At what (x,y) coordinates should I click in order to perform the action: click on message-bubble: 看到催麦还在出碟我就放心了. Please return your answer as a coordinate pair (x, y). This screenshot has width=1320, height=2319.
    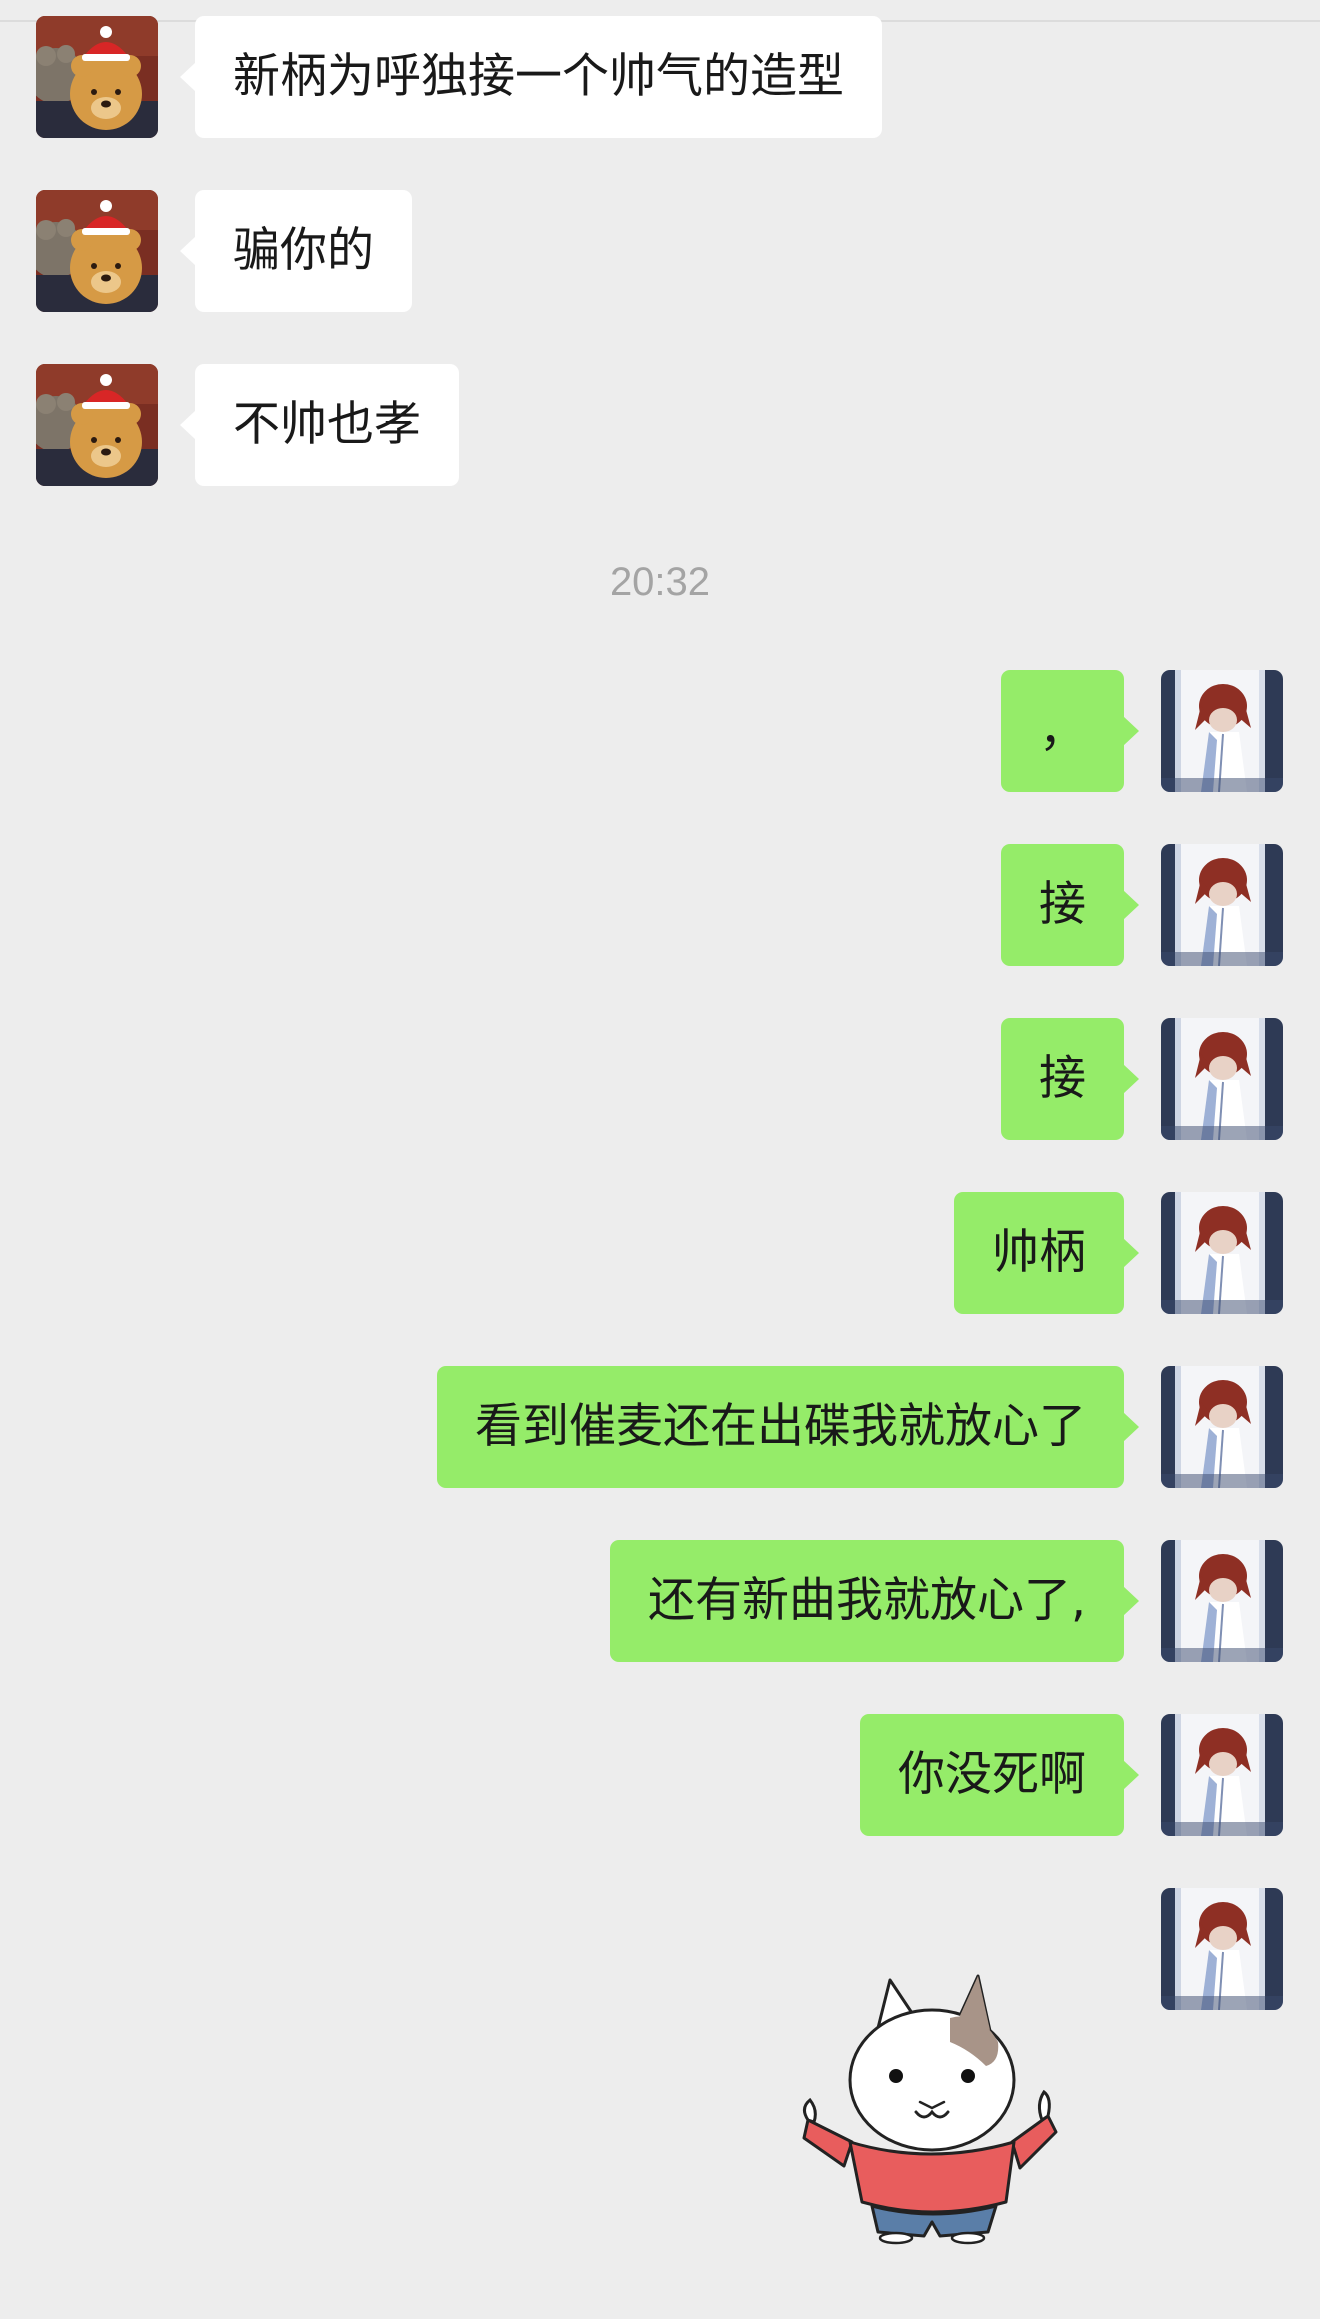
    Looking at the image, I should click on (788, 1427).